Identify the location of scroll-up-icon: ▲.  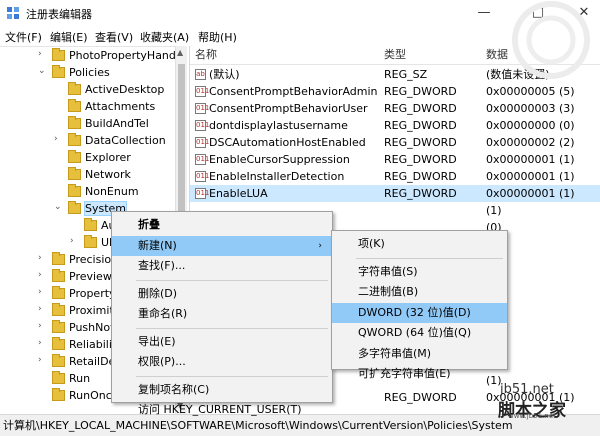
(180, 52).